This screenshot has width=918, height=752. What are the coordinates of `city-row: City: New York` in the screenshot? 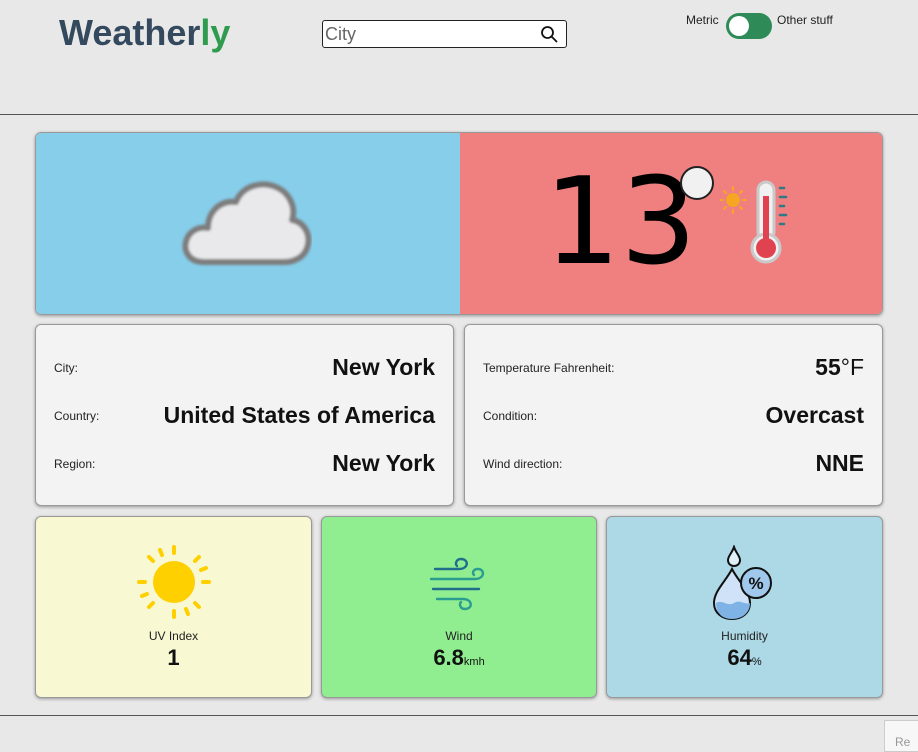 It's located at (244, 366).